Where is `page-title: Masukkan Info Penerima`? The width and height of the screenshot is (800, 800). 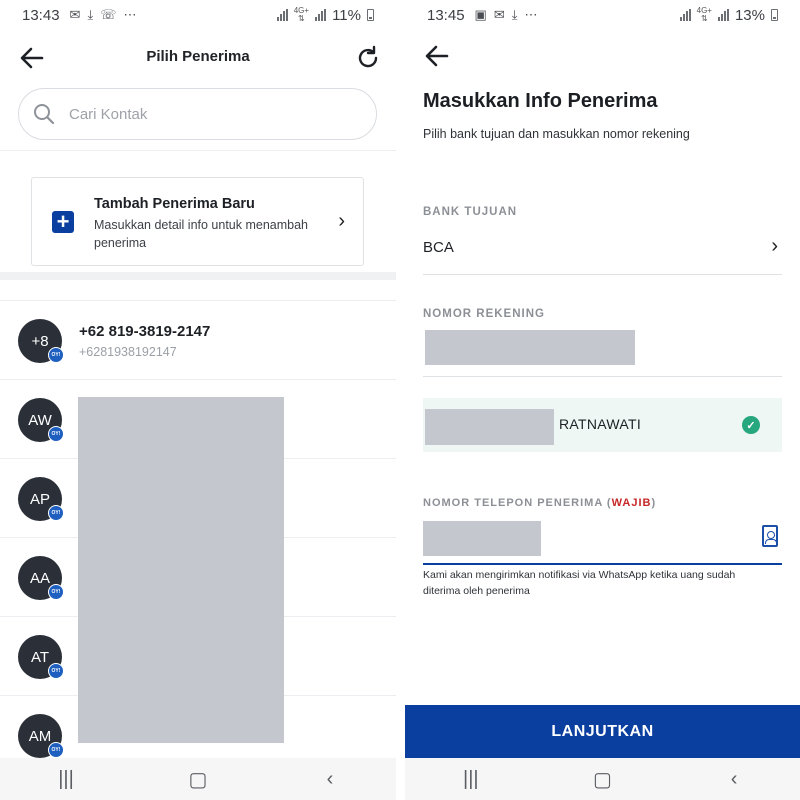 page-title: Masukkan Info Penerima is located at coordinates (540, 101).